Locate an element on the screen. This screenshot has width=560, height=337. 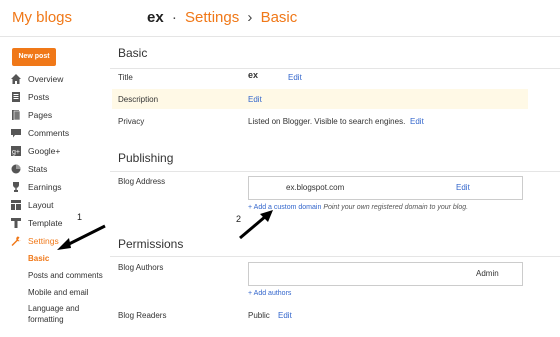
sidebar-item-overview: Overview is located at coordinates (54, 79).